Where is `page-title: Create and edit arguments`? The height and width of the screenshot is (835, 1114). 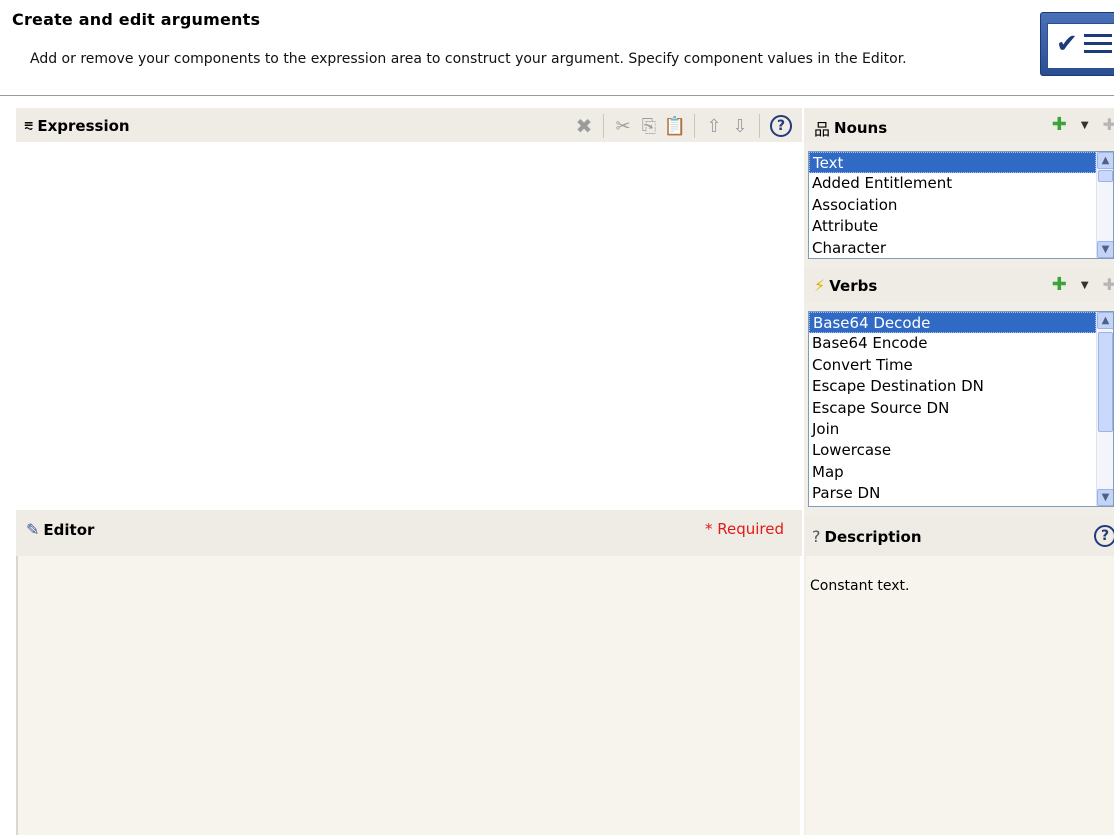 page-title: Create and edit arguments is located at coordinates (136, 19).